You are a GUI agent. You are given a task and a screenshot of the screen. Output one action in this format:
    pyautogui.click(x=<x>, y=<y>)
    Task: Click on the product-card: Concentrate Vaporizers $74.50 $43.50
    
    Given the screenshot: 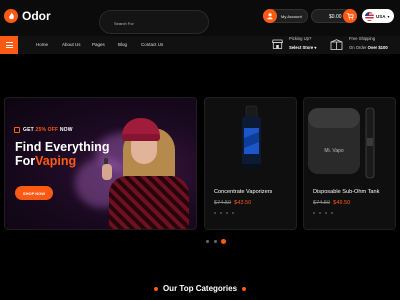 What is the action you would take?
    pyautogui.click(x=250, y=163)
    